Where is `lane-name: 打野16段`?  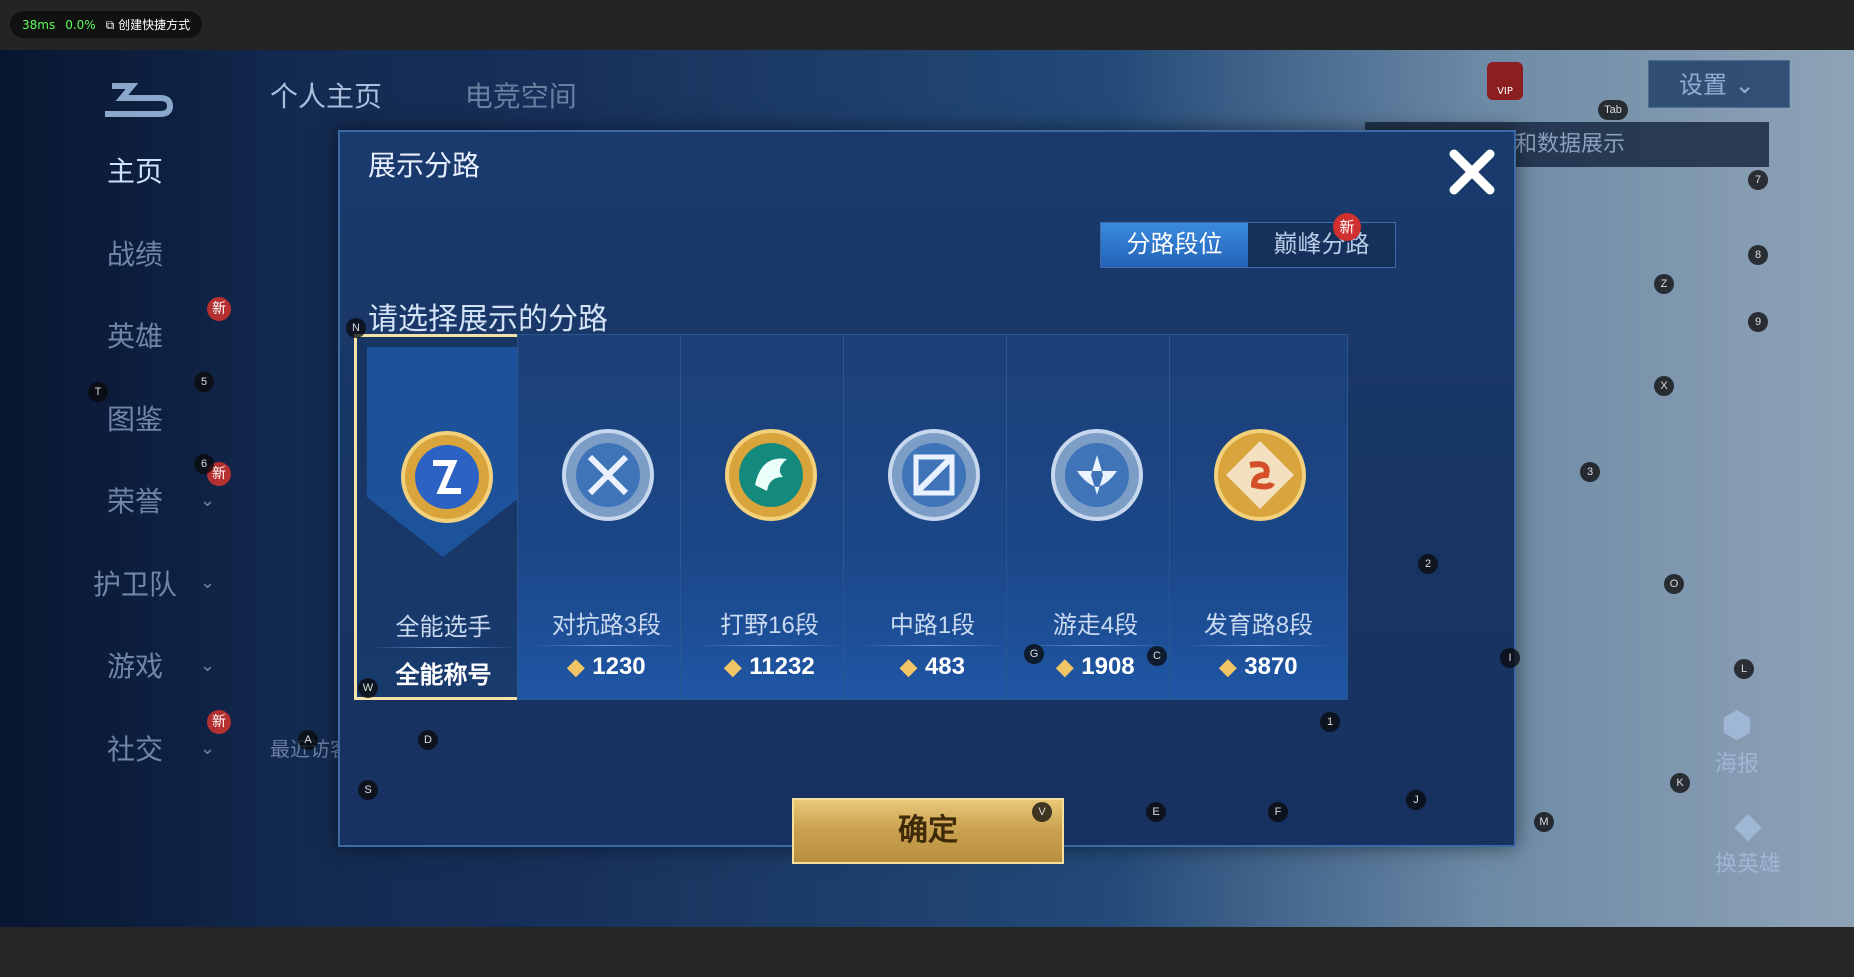
lane-name: 打野16段 is located at coordinates (769, 625).